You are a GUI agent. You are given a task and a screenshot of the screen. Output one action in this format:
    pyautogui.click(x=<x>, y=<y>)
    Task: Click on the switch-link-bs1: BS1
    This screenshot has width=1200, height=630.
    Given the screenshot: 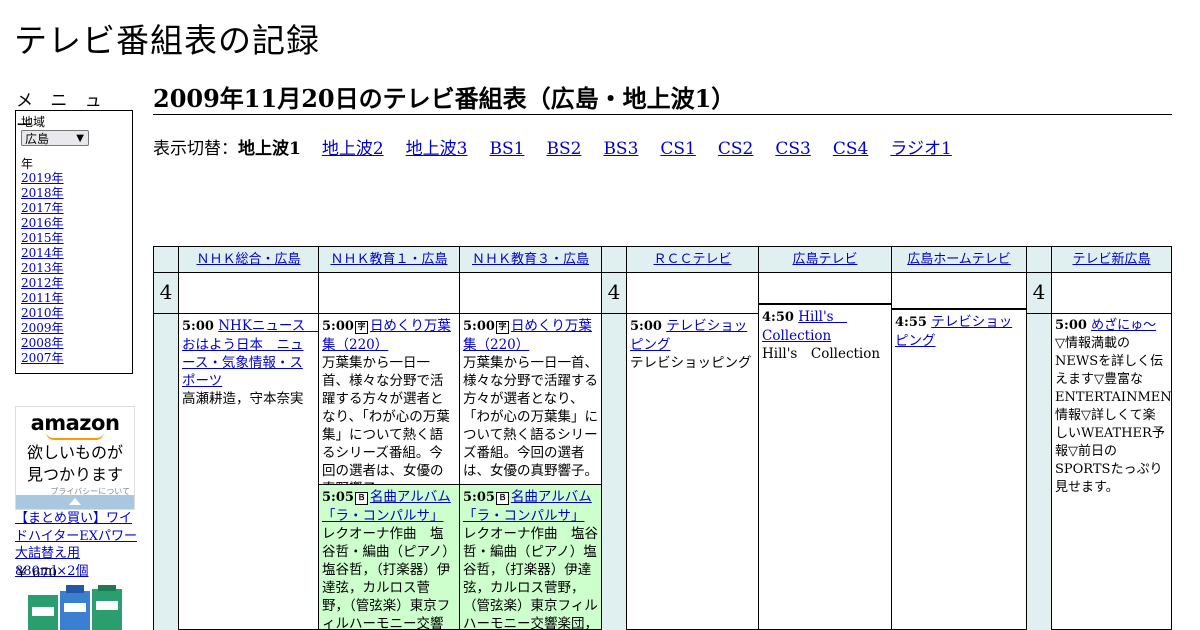 What is the action you would take?
    pyautogui.click(x=507, y=149)
    